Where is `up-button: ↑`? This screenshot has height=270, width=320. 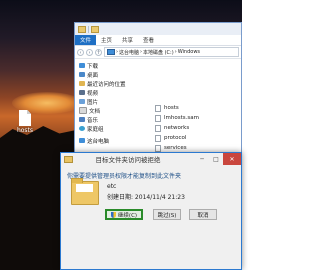 up-button: ↑ is located at coordinates (98, 52).